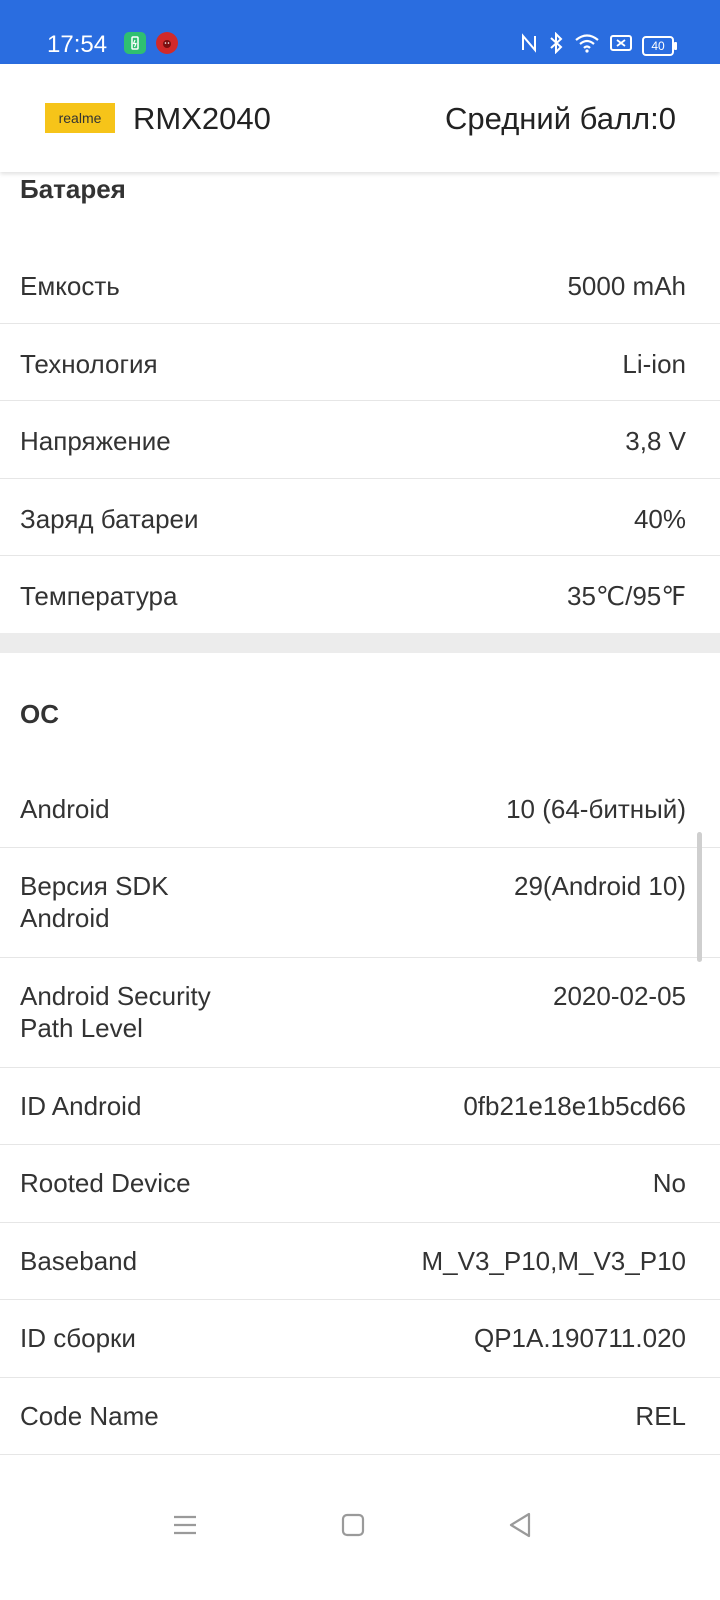 Image resolution: width=720 pixels, height=1600 pixels. I want to click on row-value: No, so click(669, 1183).